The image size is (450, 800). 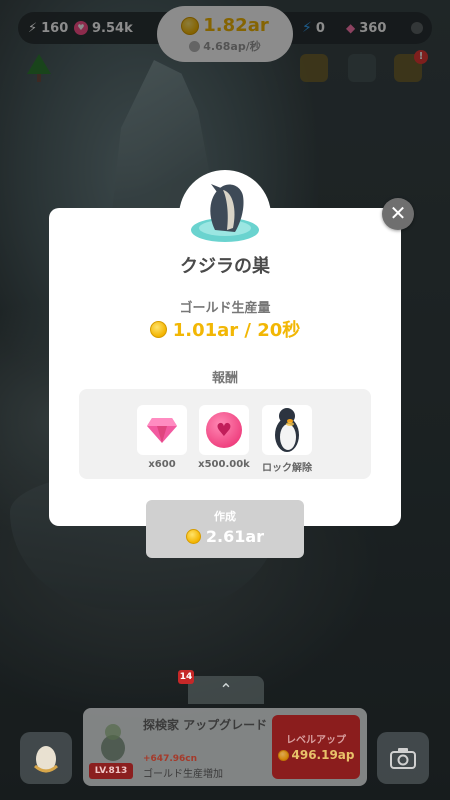 I want to click on reward-item-unlock: ロック解除, so click(x=287, y=439).